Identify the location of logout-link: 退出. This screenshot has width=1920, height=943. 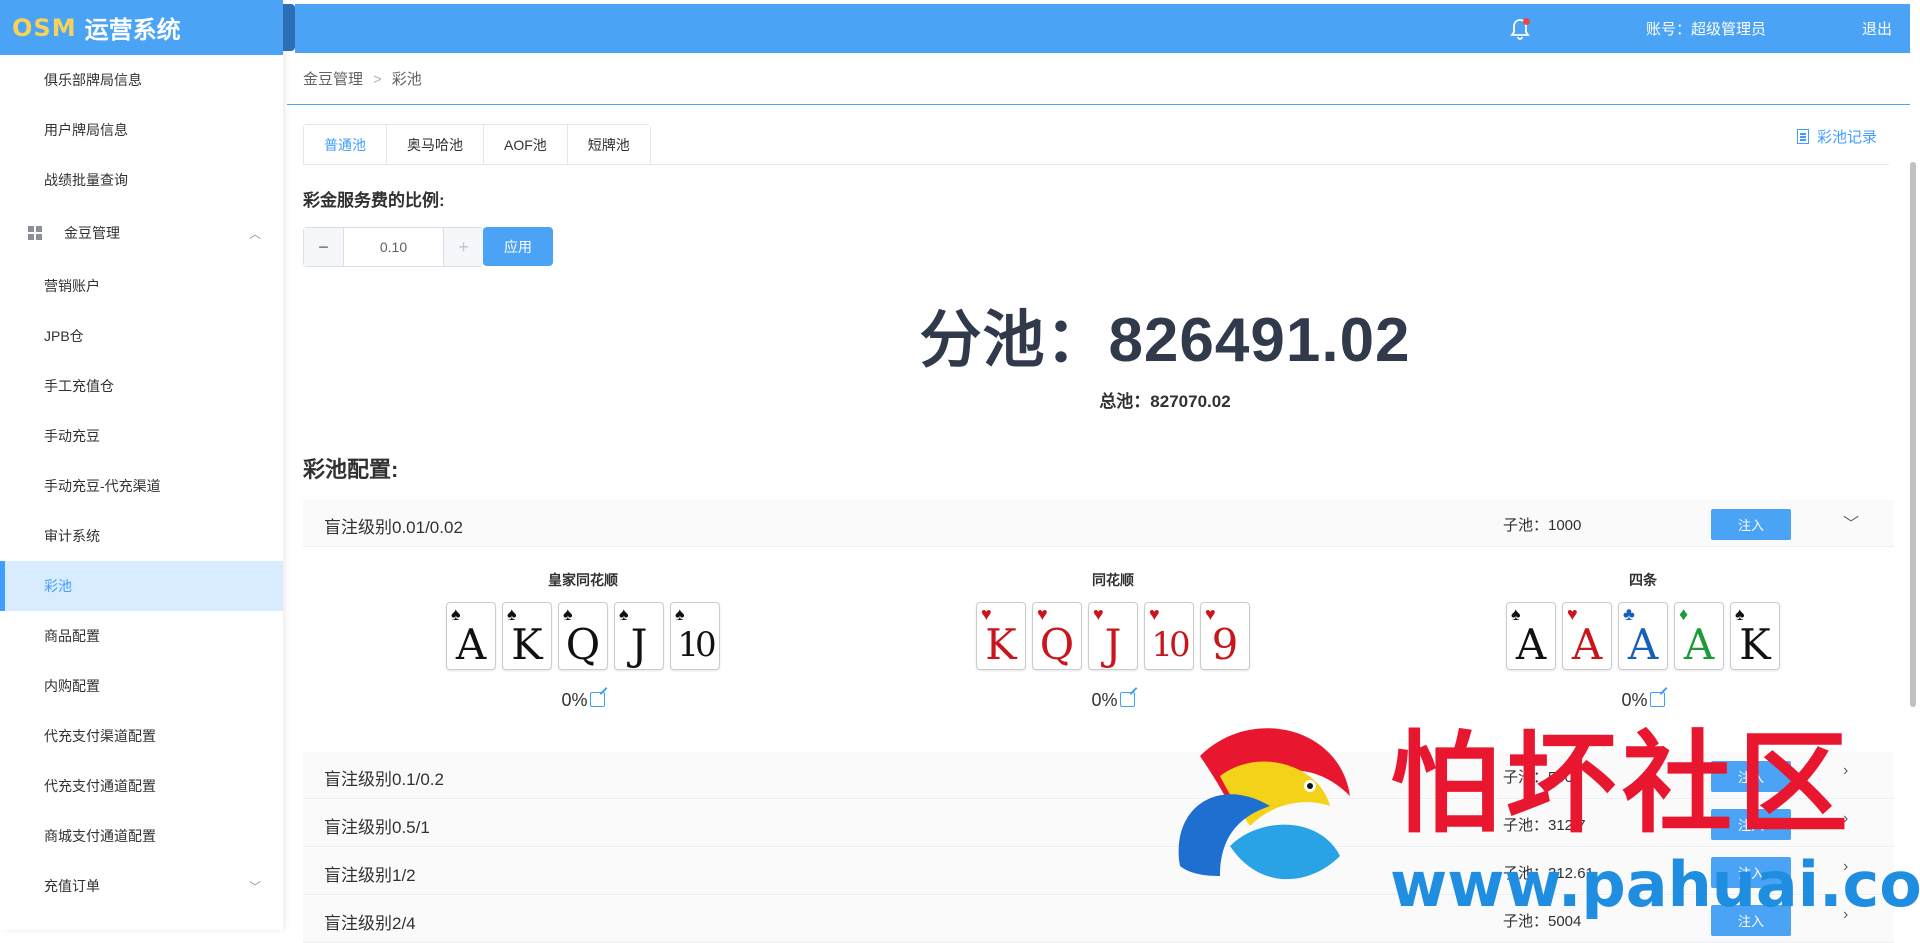
(1877, 28).